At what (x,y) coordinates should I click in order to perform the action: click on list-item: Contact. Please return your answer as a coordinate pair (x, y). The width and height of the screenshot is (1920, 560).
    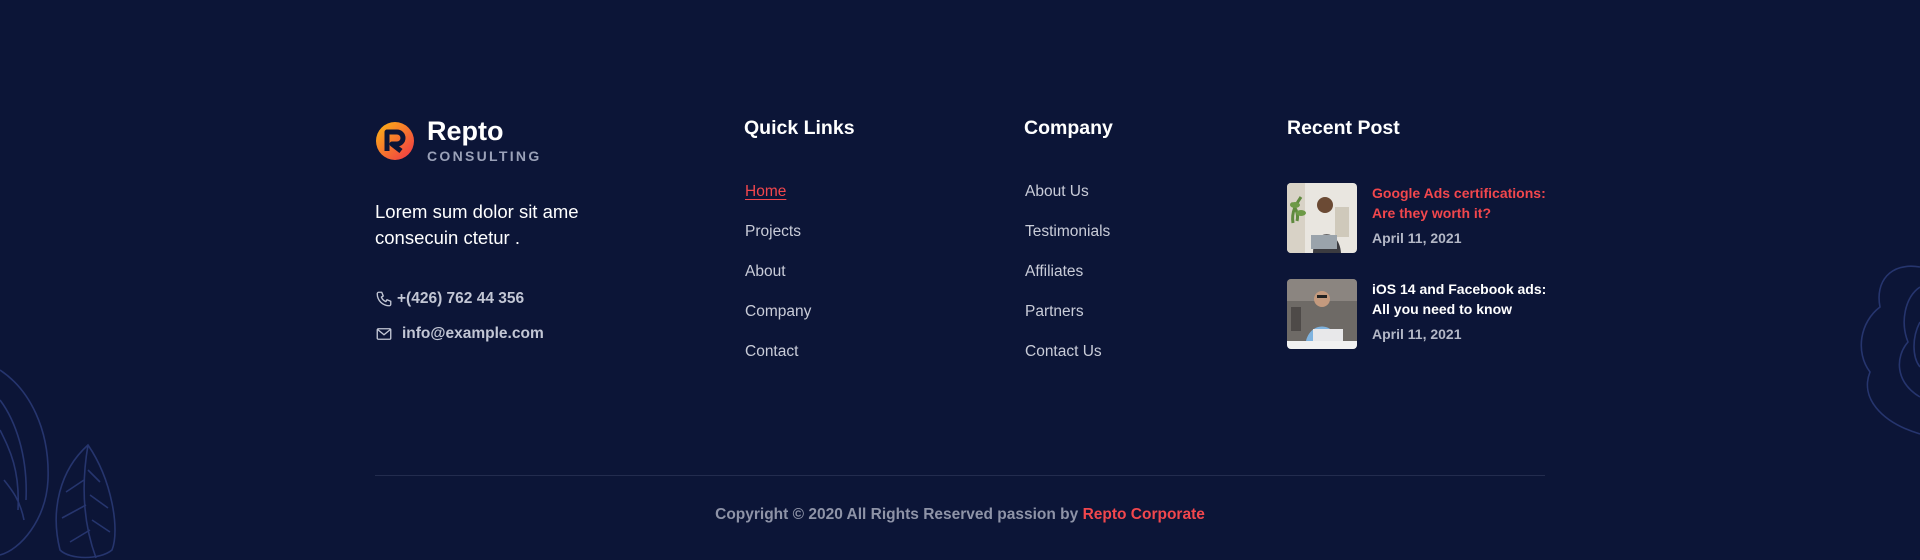
    Looking at the image, I should click on (778, 360).